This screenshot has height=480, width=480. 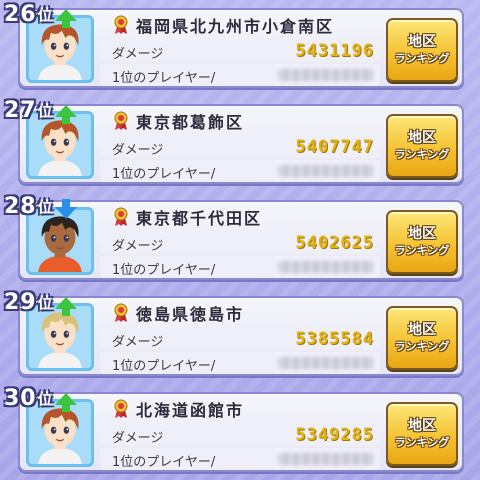 What do you see at coordinates (199, 218) in the screenshot?
I see `region-name: 東京都千代田区` at bounding box center [199, 218].